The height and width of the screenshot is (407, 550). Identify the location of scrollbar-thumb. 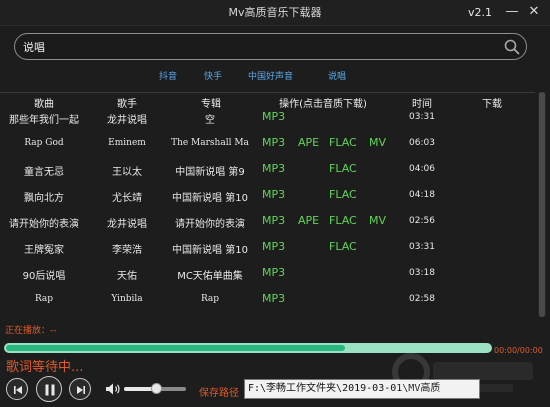
(542, 204).